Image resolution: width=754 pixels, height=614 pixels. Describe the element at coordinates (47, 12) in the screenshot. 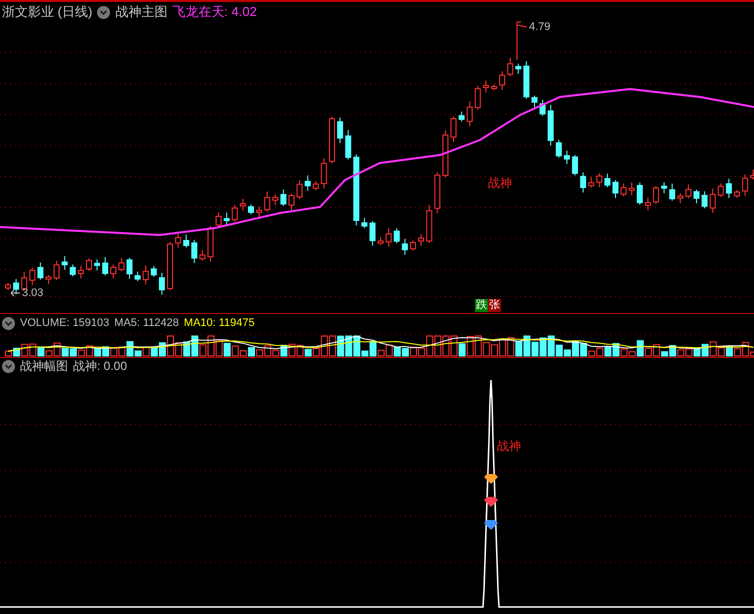

I see `stock-title: 浙文影业 (日线)` at that location.